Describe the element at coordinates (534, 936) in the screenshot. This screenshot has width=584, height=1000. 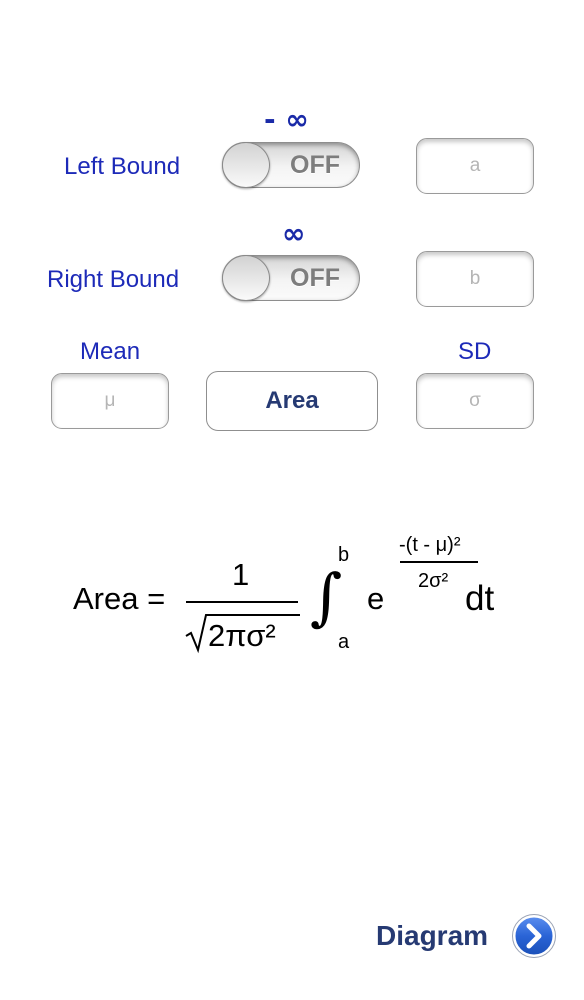
I see `chevron-right-circle-icon` at that location.